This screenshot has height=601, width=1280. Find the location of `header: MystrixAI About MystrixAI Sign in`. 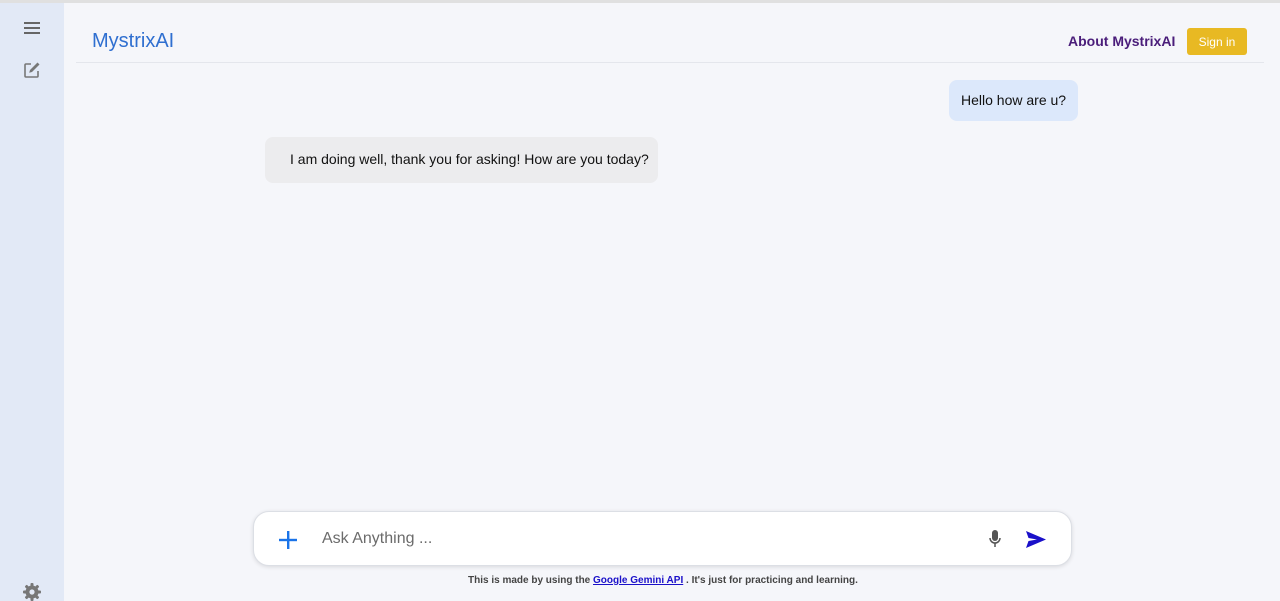

header: MystrixAI About MystrixAI Sign in is located at coordinates (670, 33).